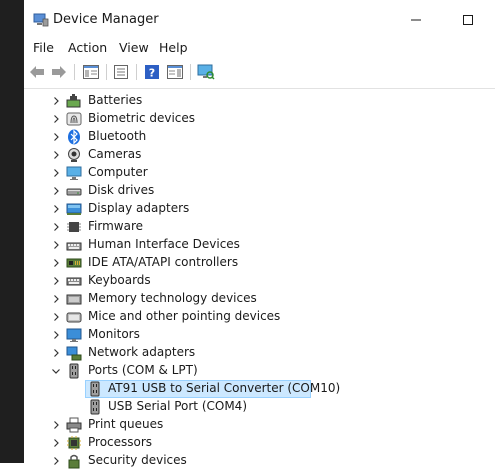  Describe the element at coordinates (244, 461) in the screenshot. I see `tree-node-security-devices: Security devices` at that location.